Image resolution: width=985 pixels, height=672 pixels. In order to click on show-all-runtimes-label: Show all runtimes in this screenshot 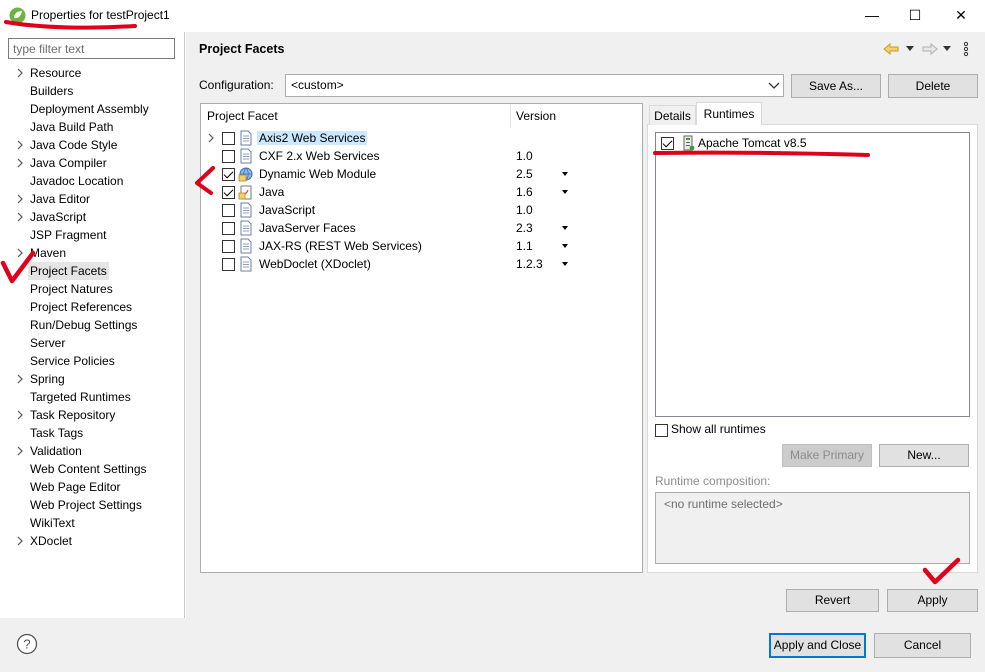, I will do `click(718, 429)`.